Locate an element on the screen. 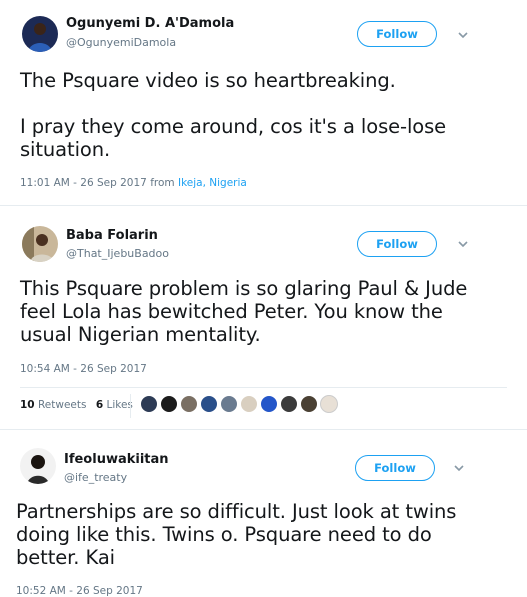 This screenshot has height=597, width=527. liker-avatars is located at coordinates (245, 404).